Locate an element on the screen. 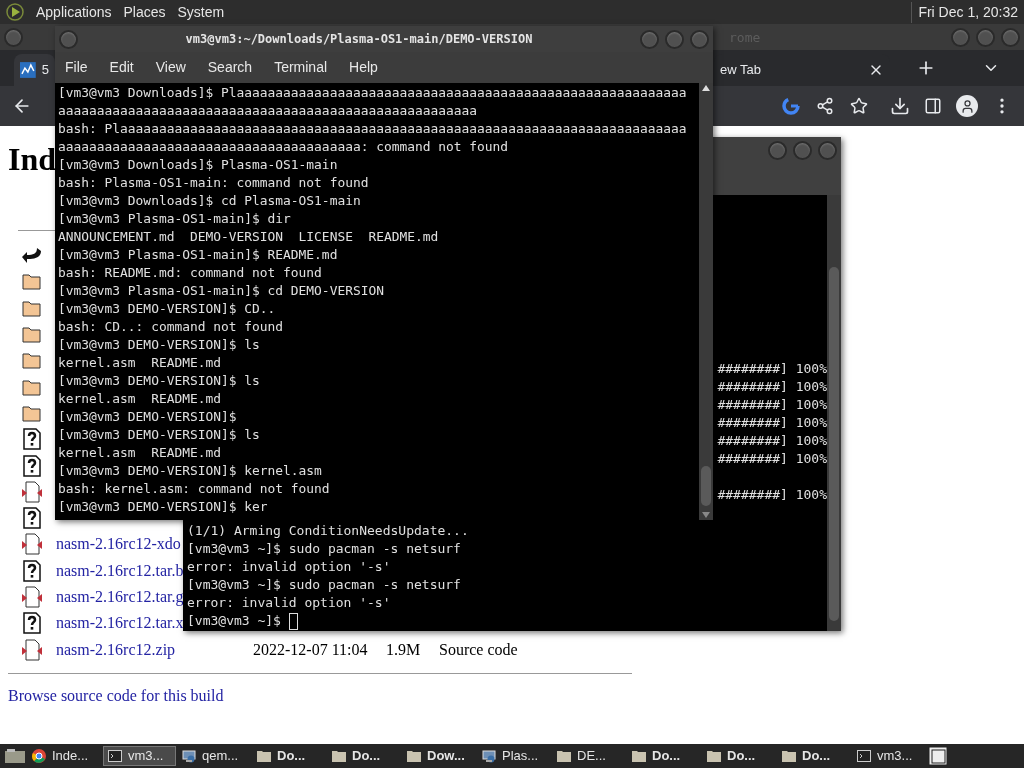  modified-date: 2022-12-07 11:04 is located at coordinates (311, 649).